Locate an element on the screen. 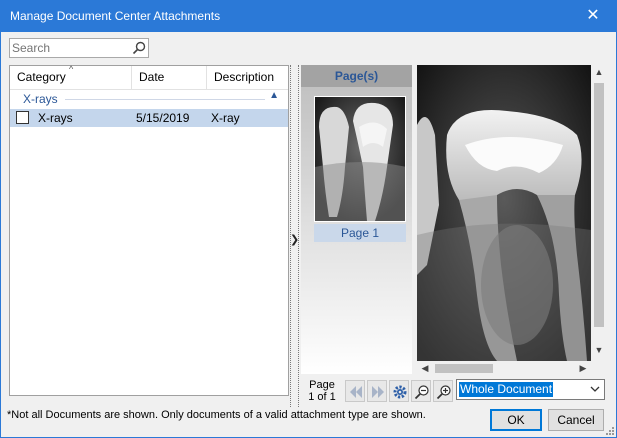 Image resolution: width=617 pixels, height=438 pixels. scroll-down-icon: ▼ is located at coordinates (599, 352).